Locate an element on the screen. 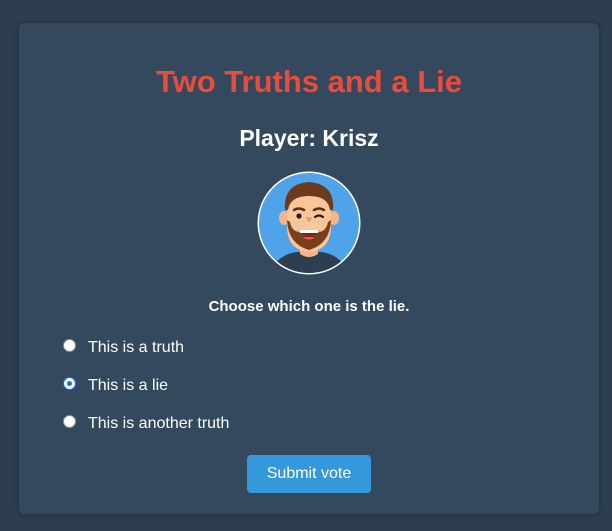 The height and width of the screenshot is (531, 612). option-lie: This is a lie is located at coordinates (115, 386).